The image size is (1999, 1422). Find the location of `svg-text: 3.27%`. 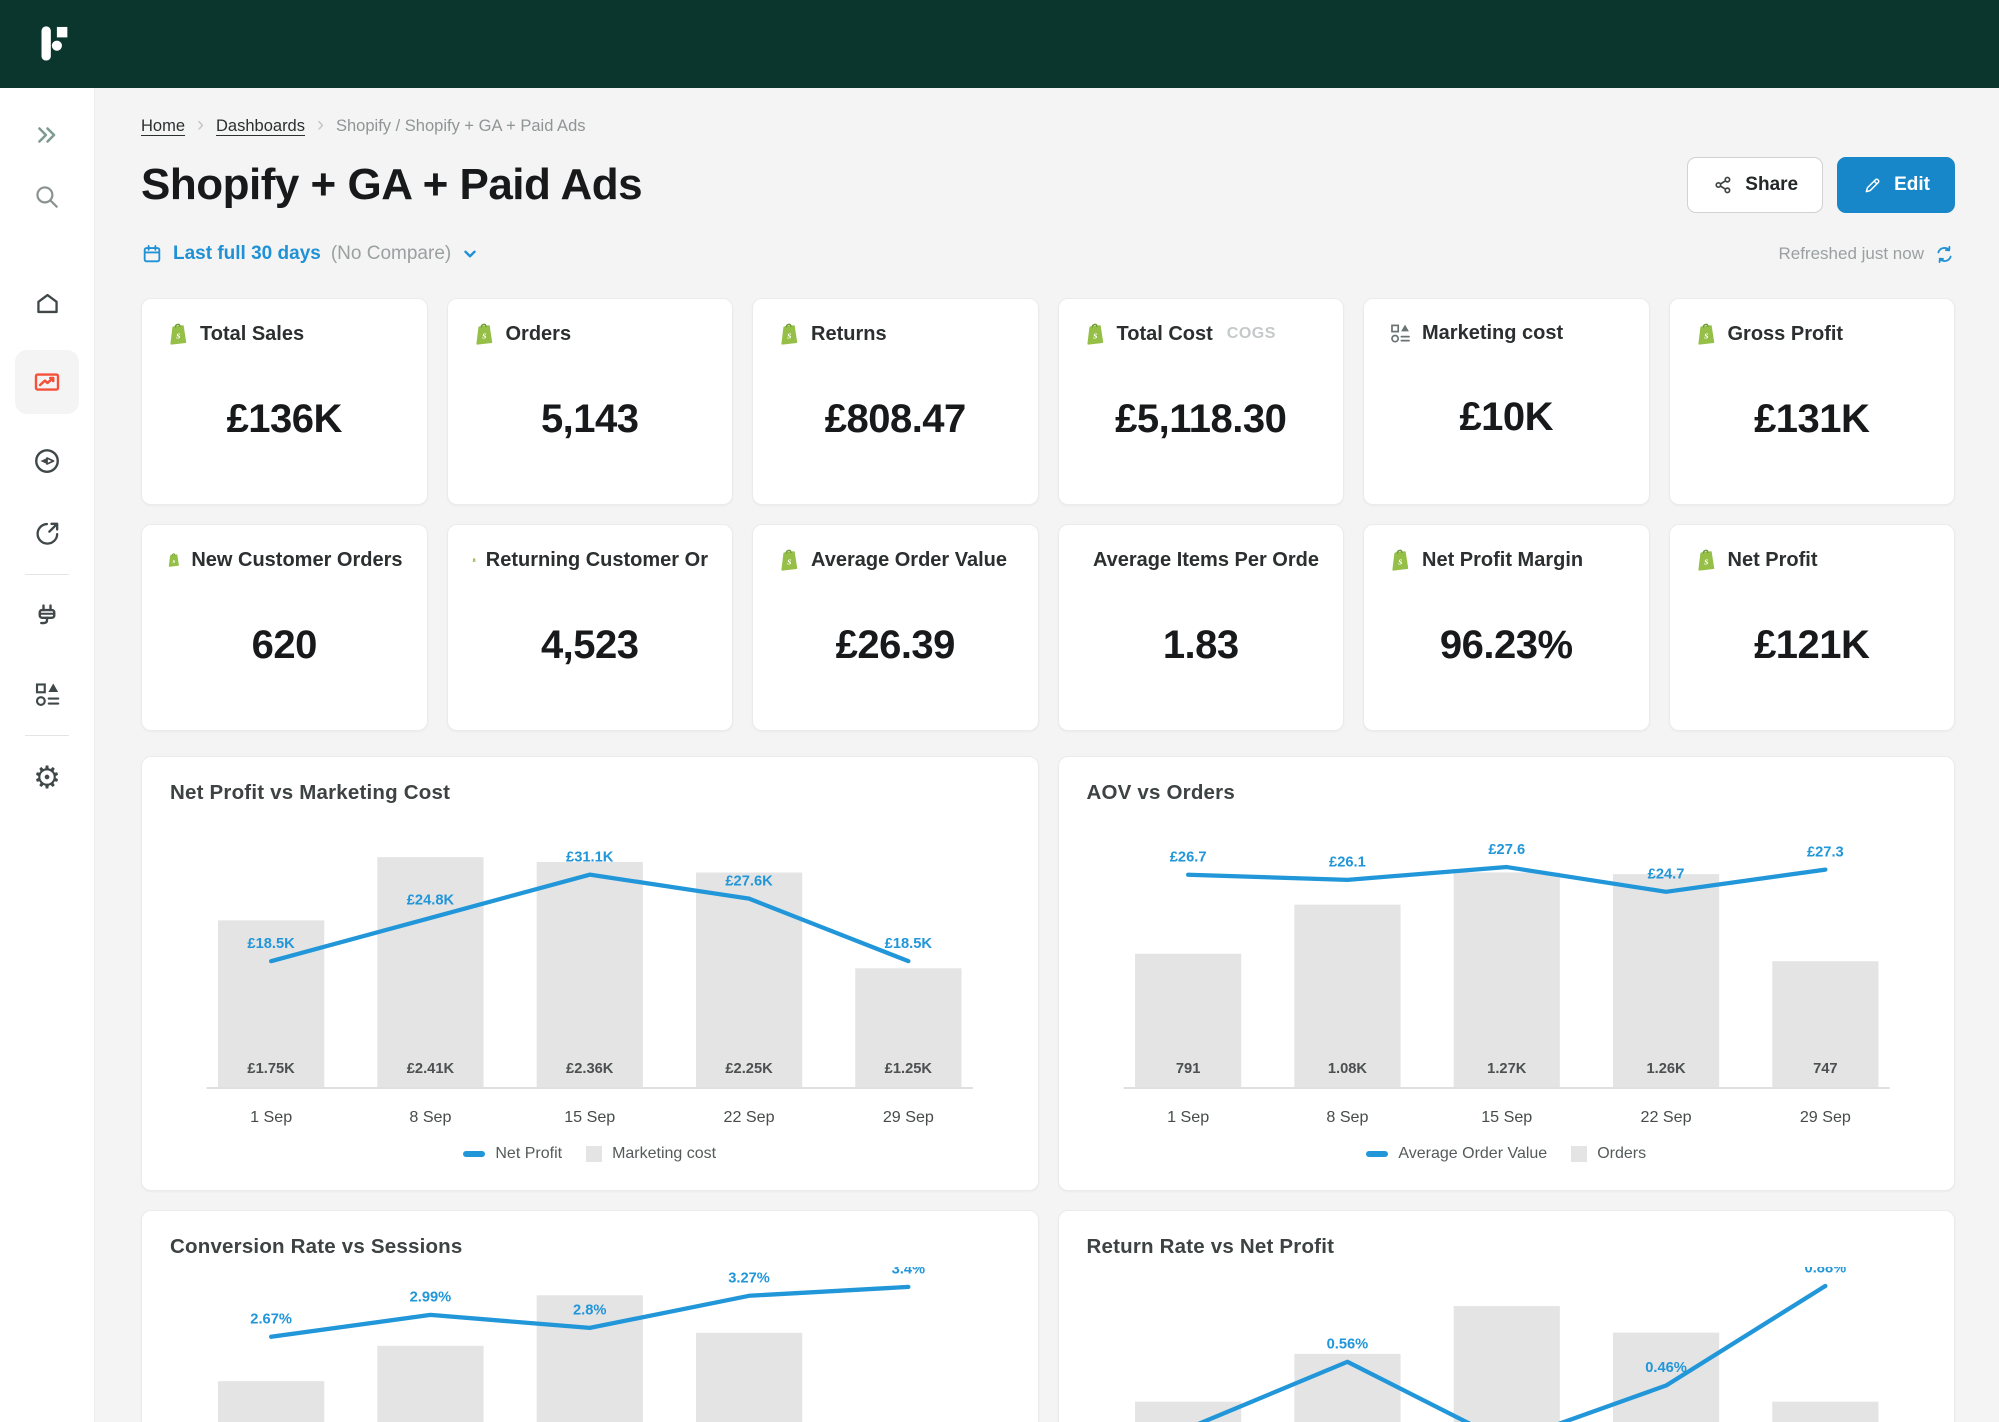

svg-text: 3.27% is located at coordinates (749, 1279).